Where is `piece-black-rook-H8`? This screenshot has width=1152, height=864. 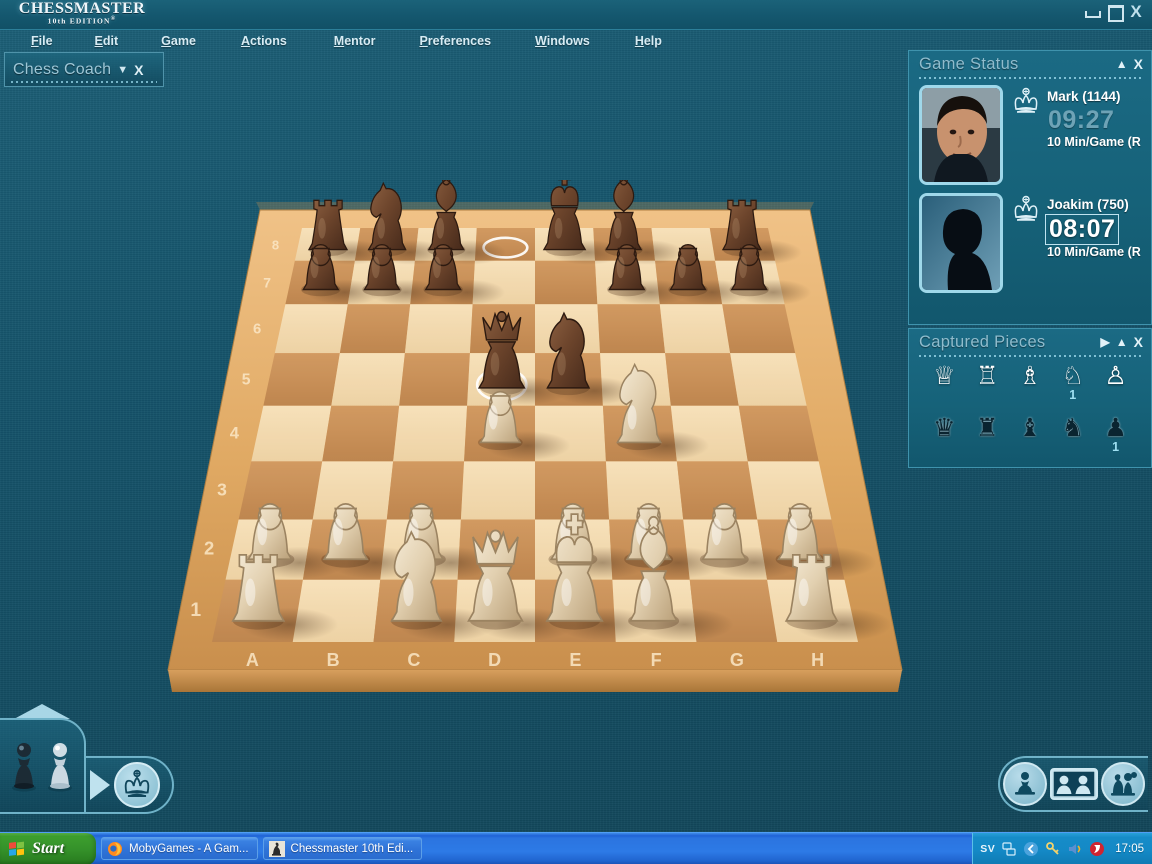 piece-black-rook-H8 is located at coordinates (742, 225).